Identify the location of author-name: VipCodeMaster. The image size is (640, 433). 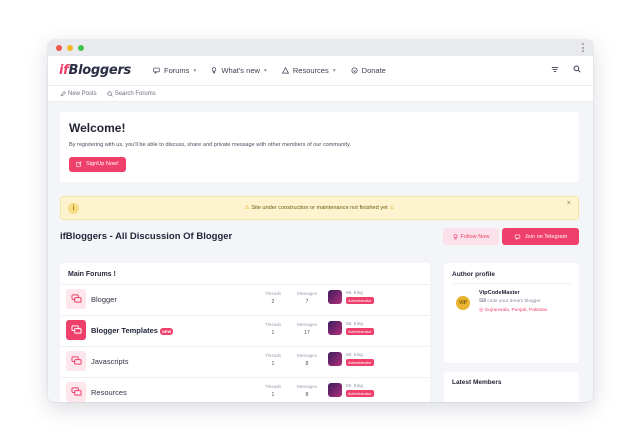
(499, 293).